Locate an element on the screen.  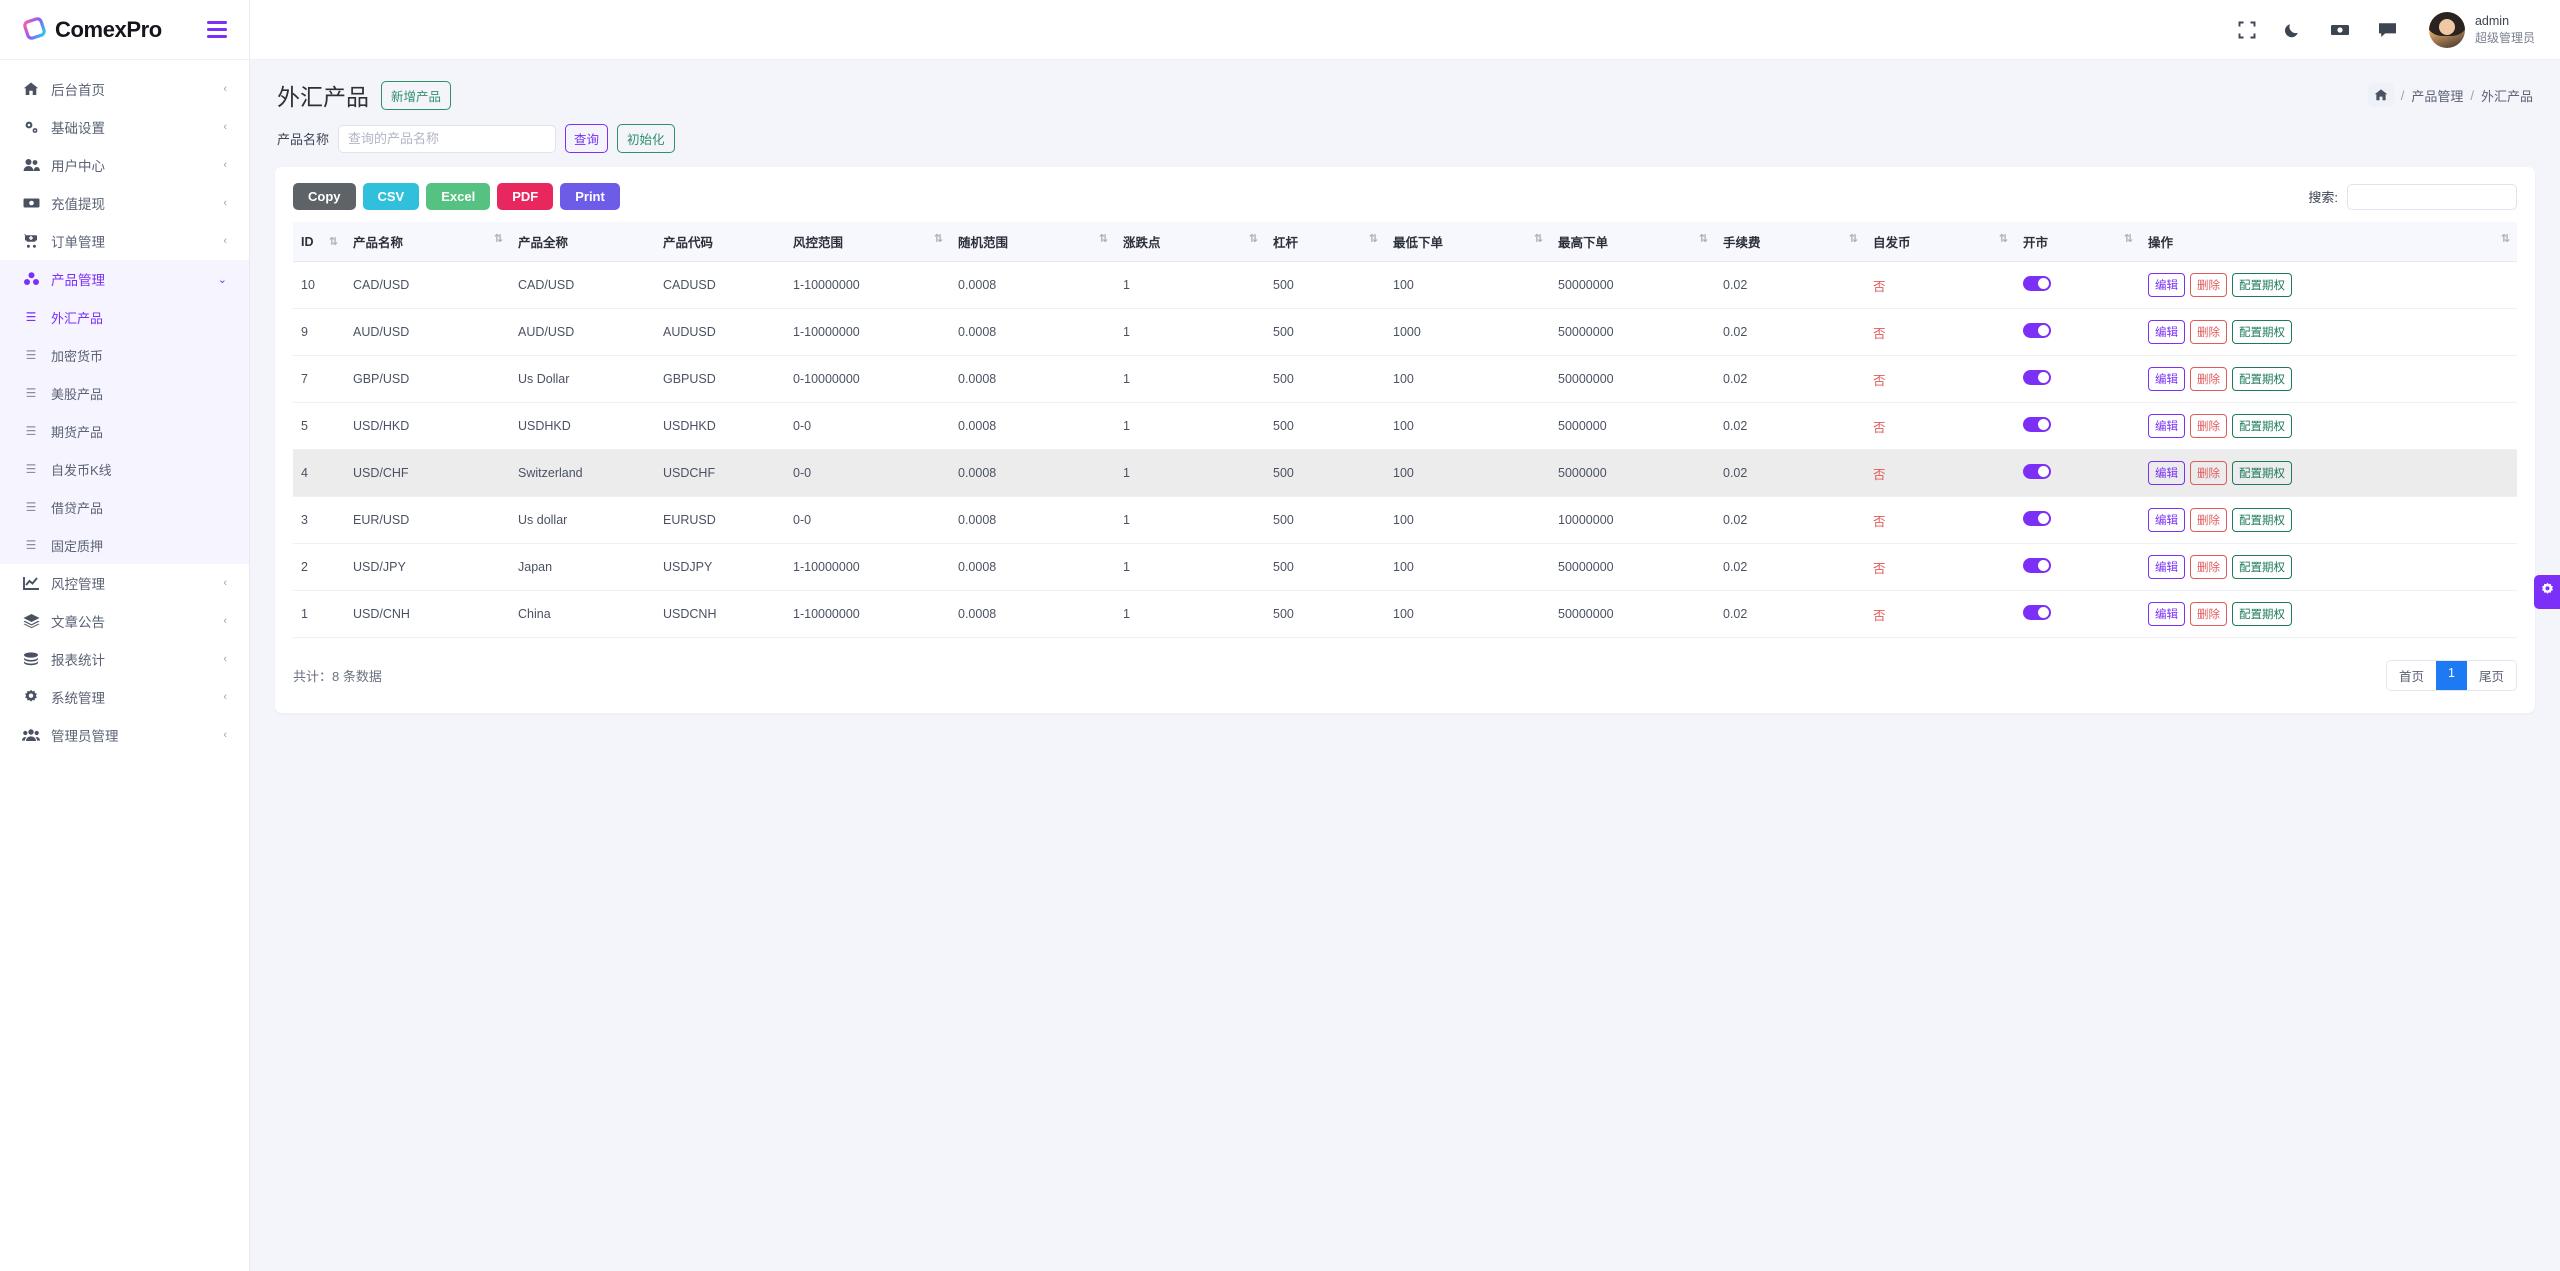
col-code: 产品代码 is located at coordinates (720, 242).